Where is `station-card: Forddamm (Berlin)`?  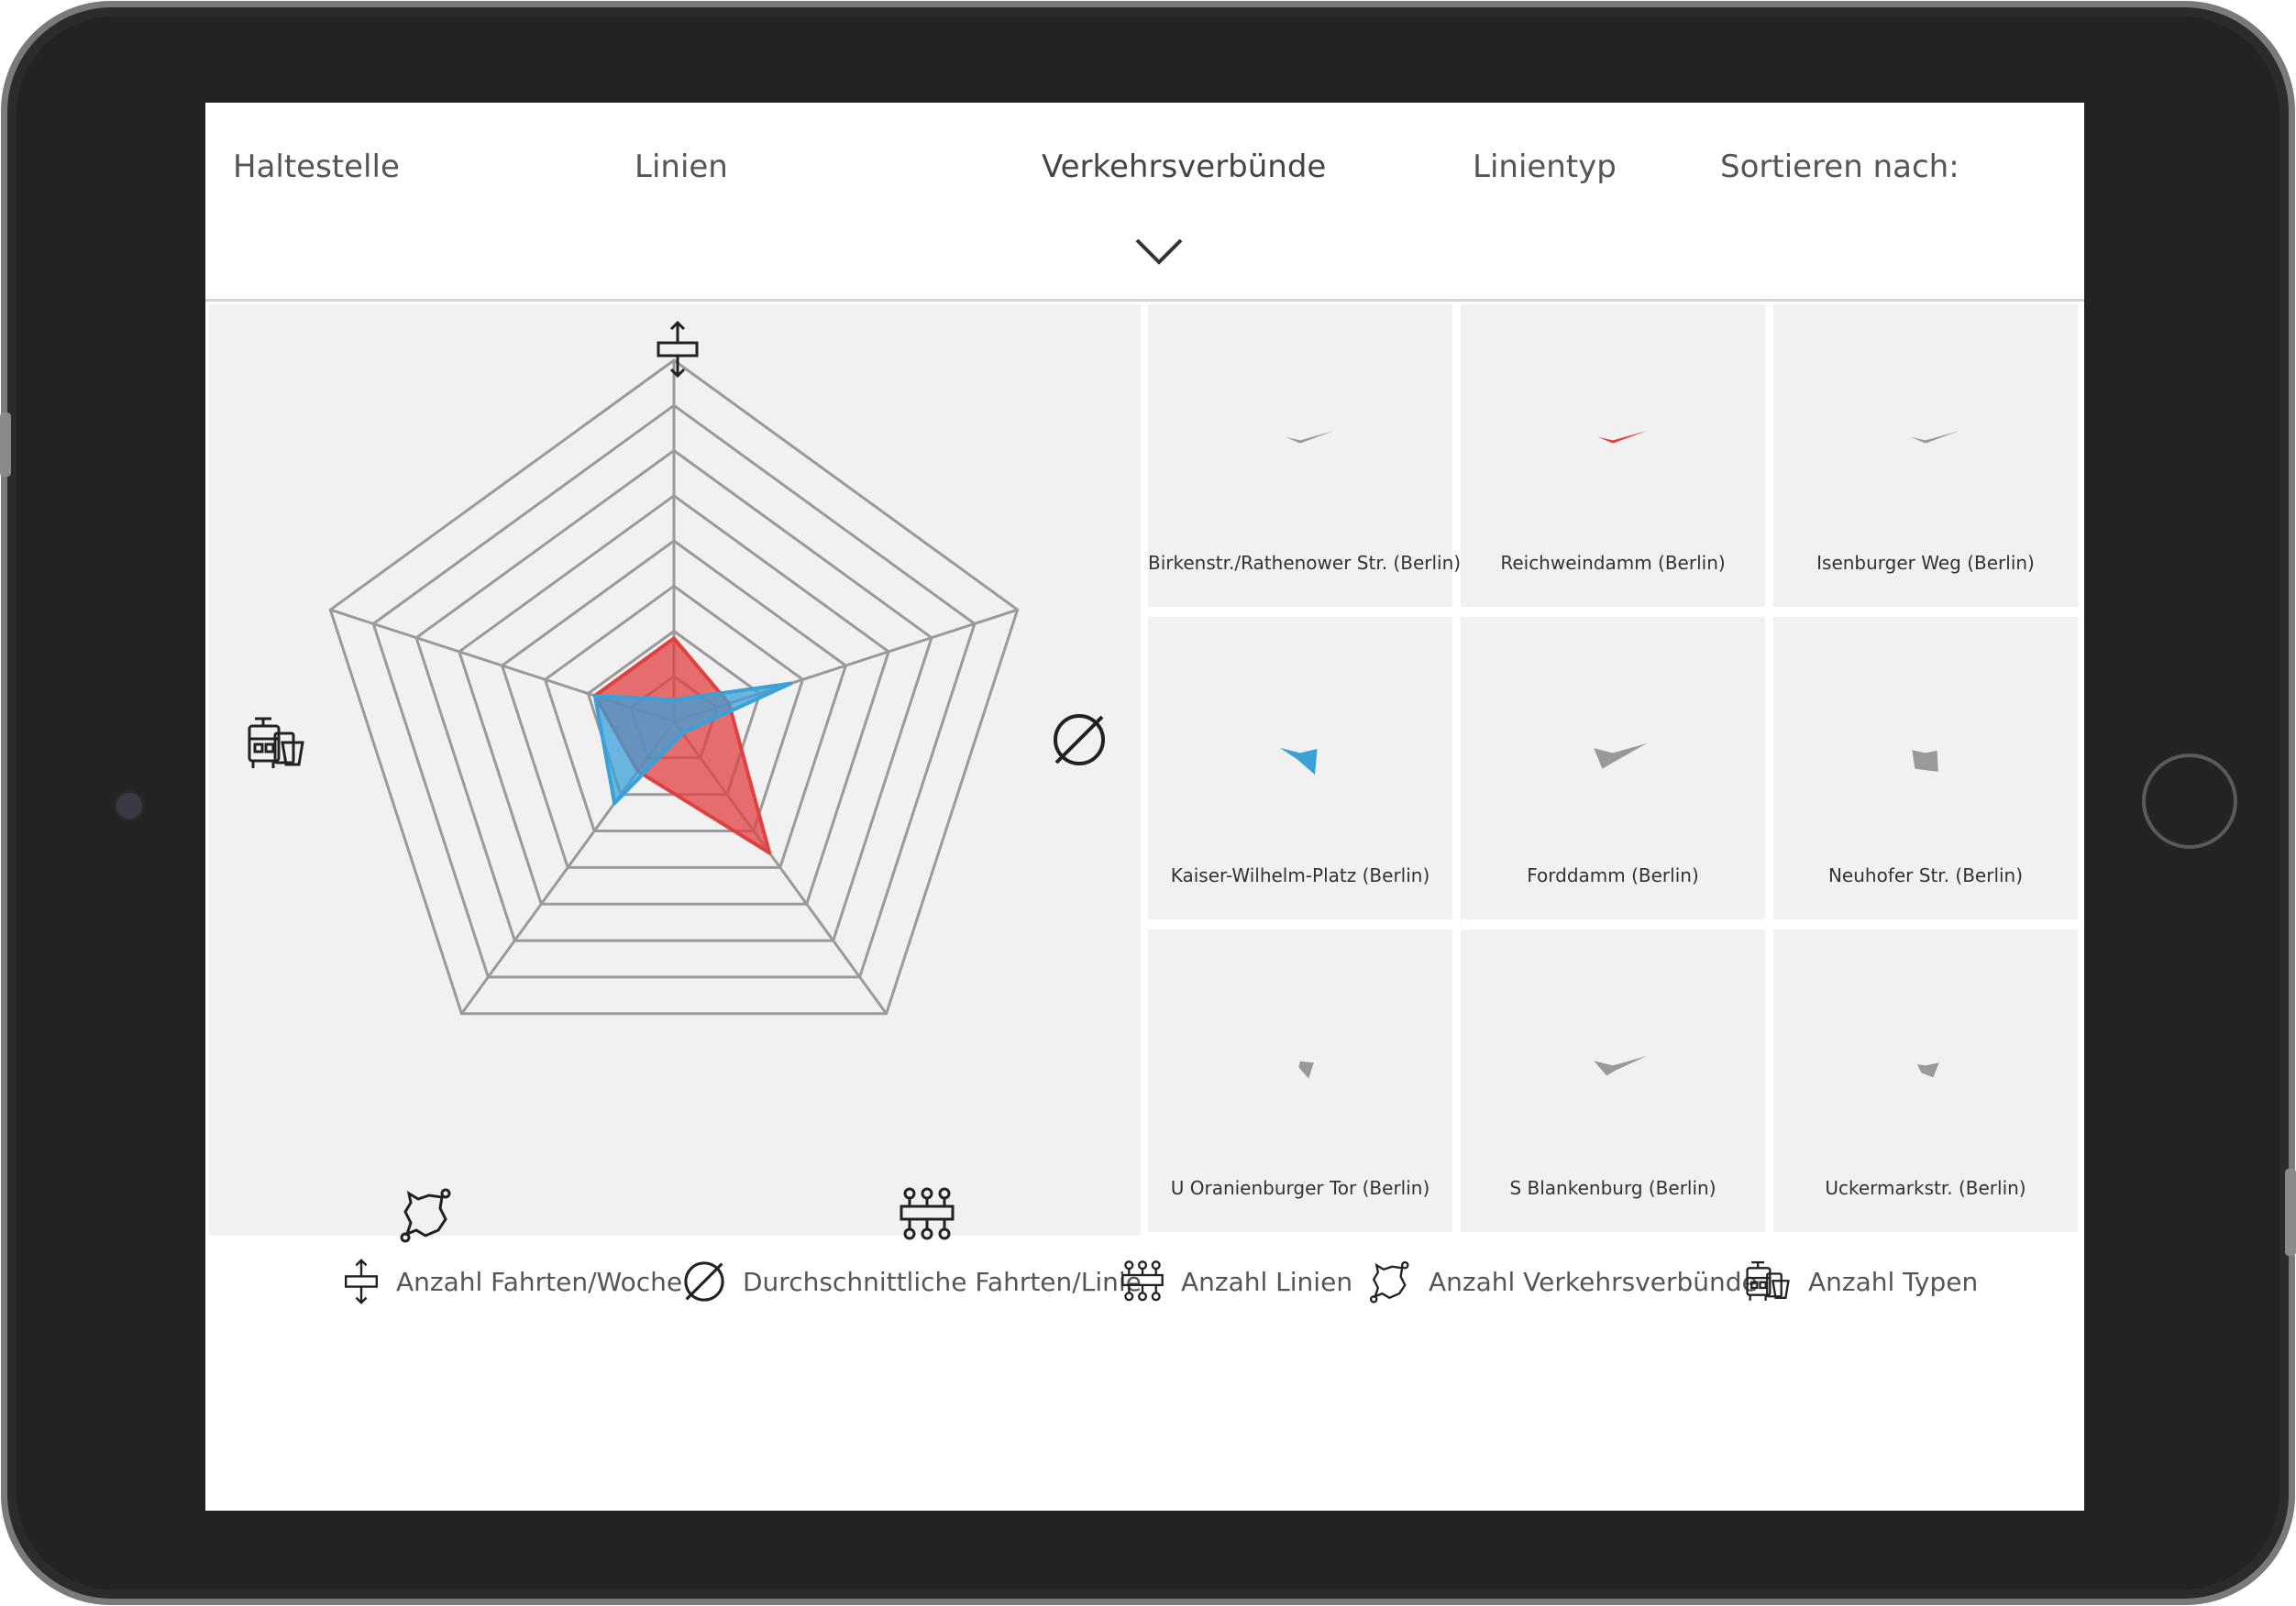
station-card: Forddamm (Berlin) is located at coordinates (1613, 768).